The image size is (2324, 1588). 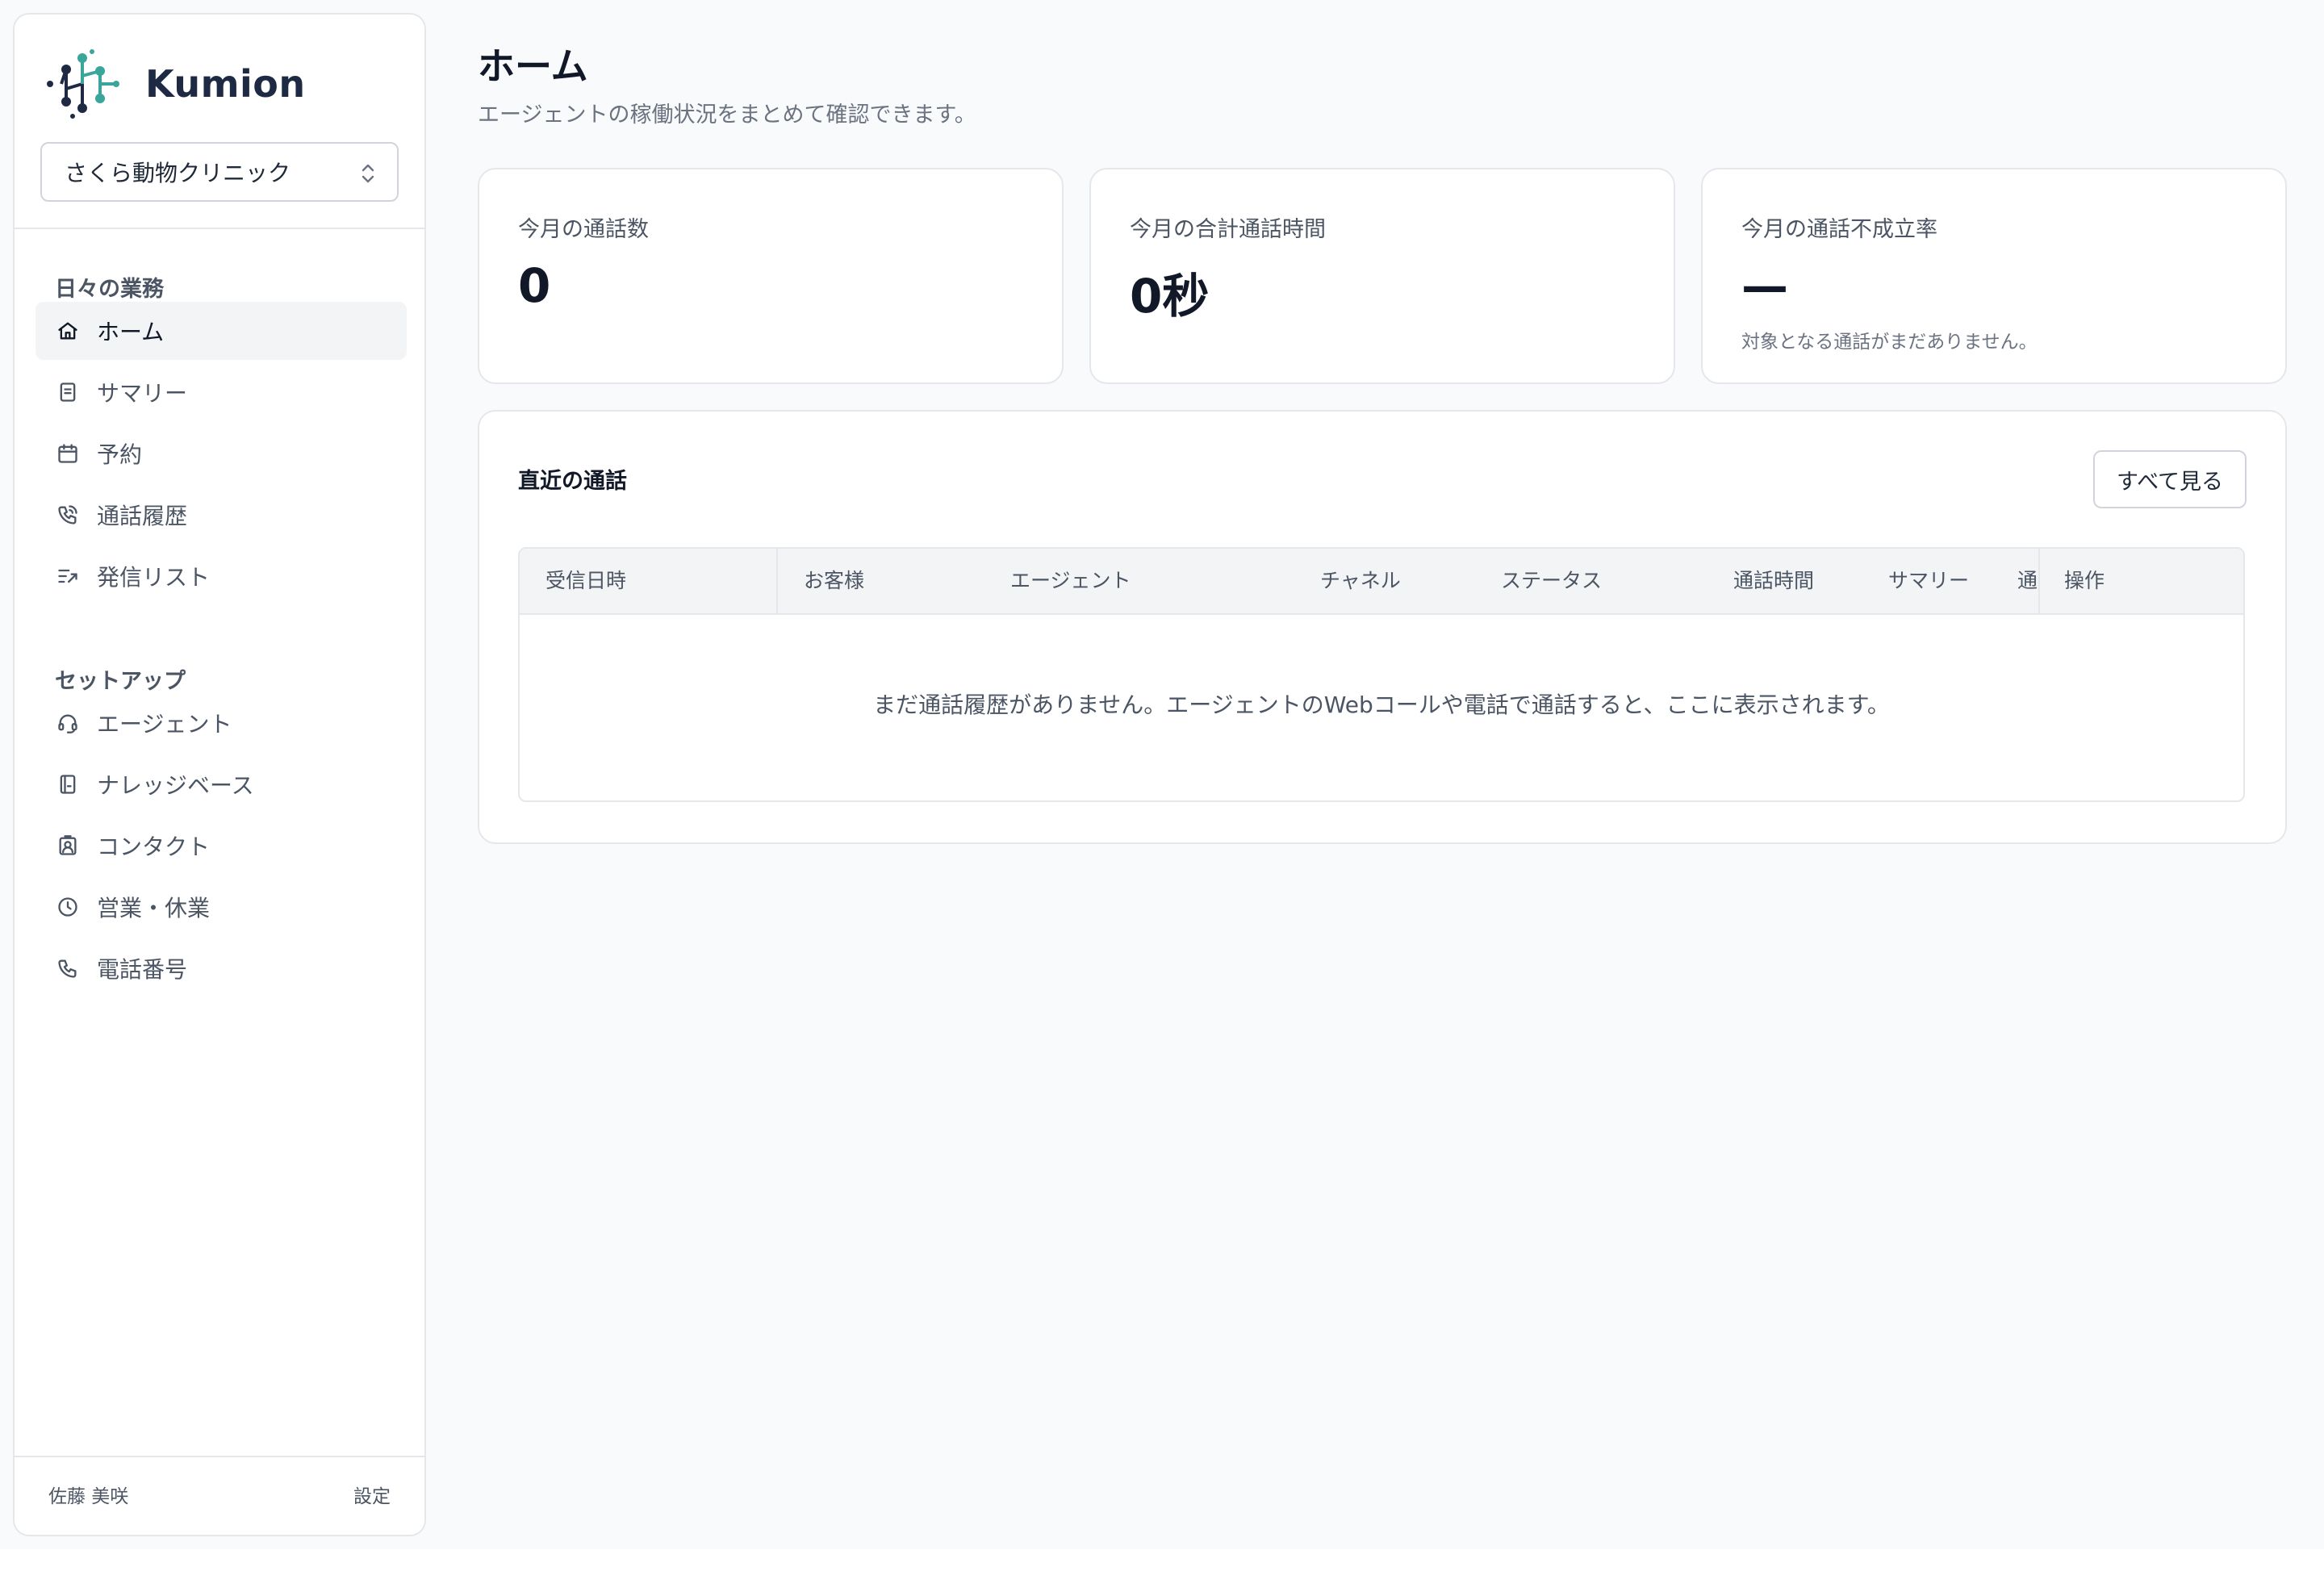 I want to click on calendar-icon, so click(x=67, y=453).